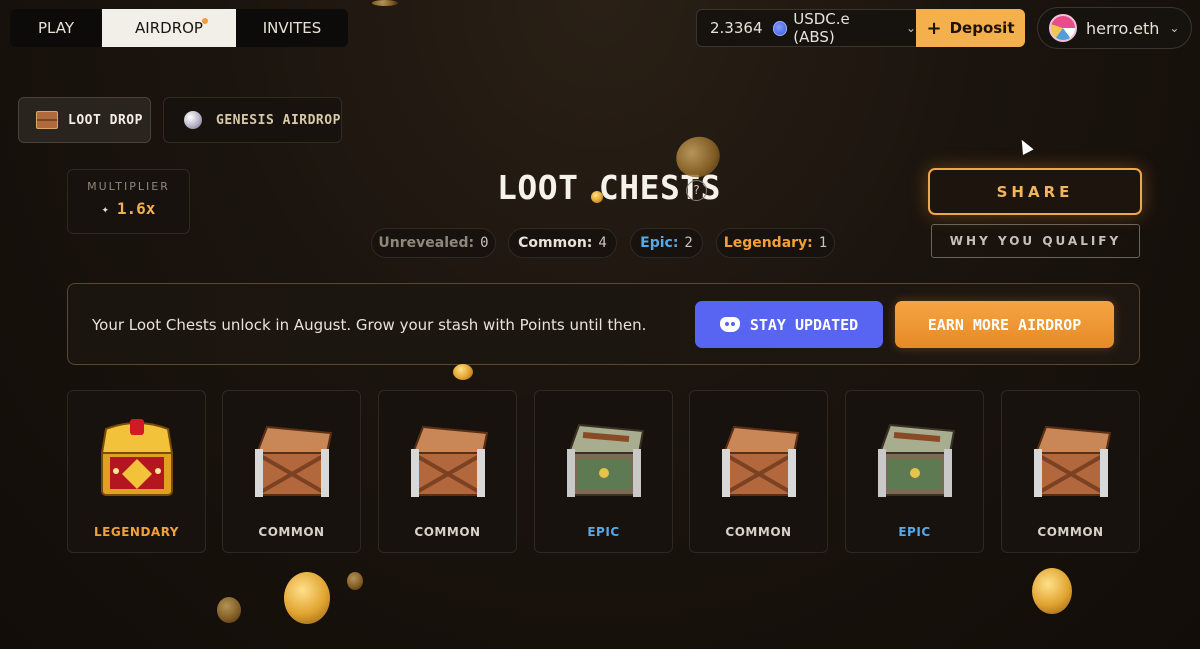 This screenshot has height=649, width=1200. I want to click on tab-play: PLAY, so click(56, 28).